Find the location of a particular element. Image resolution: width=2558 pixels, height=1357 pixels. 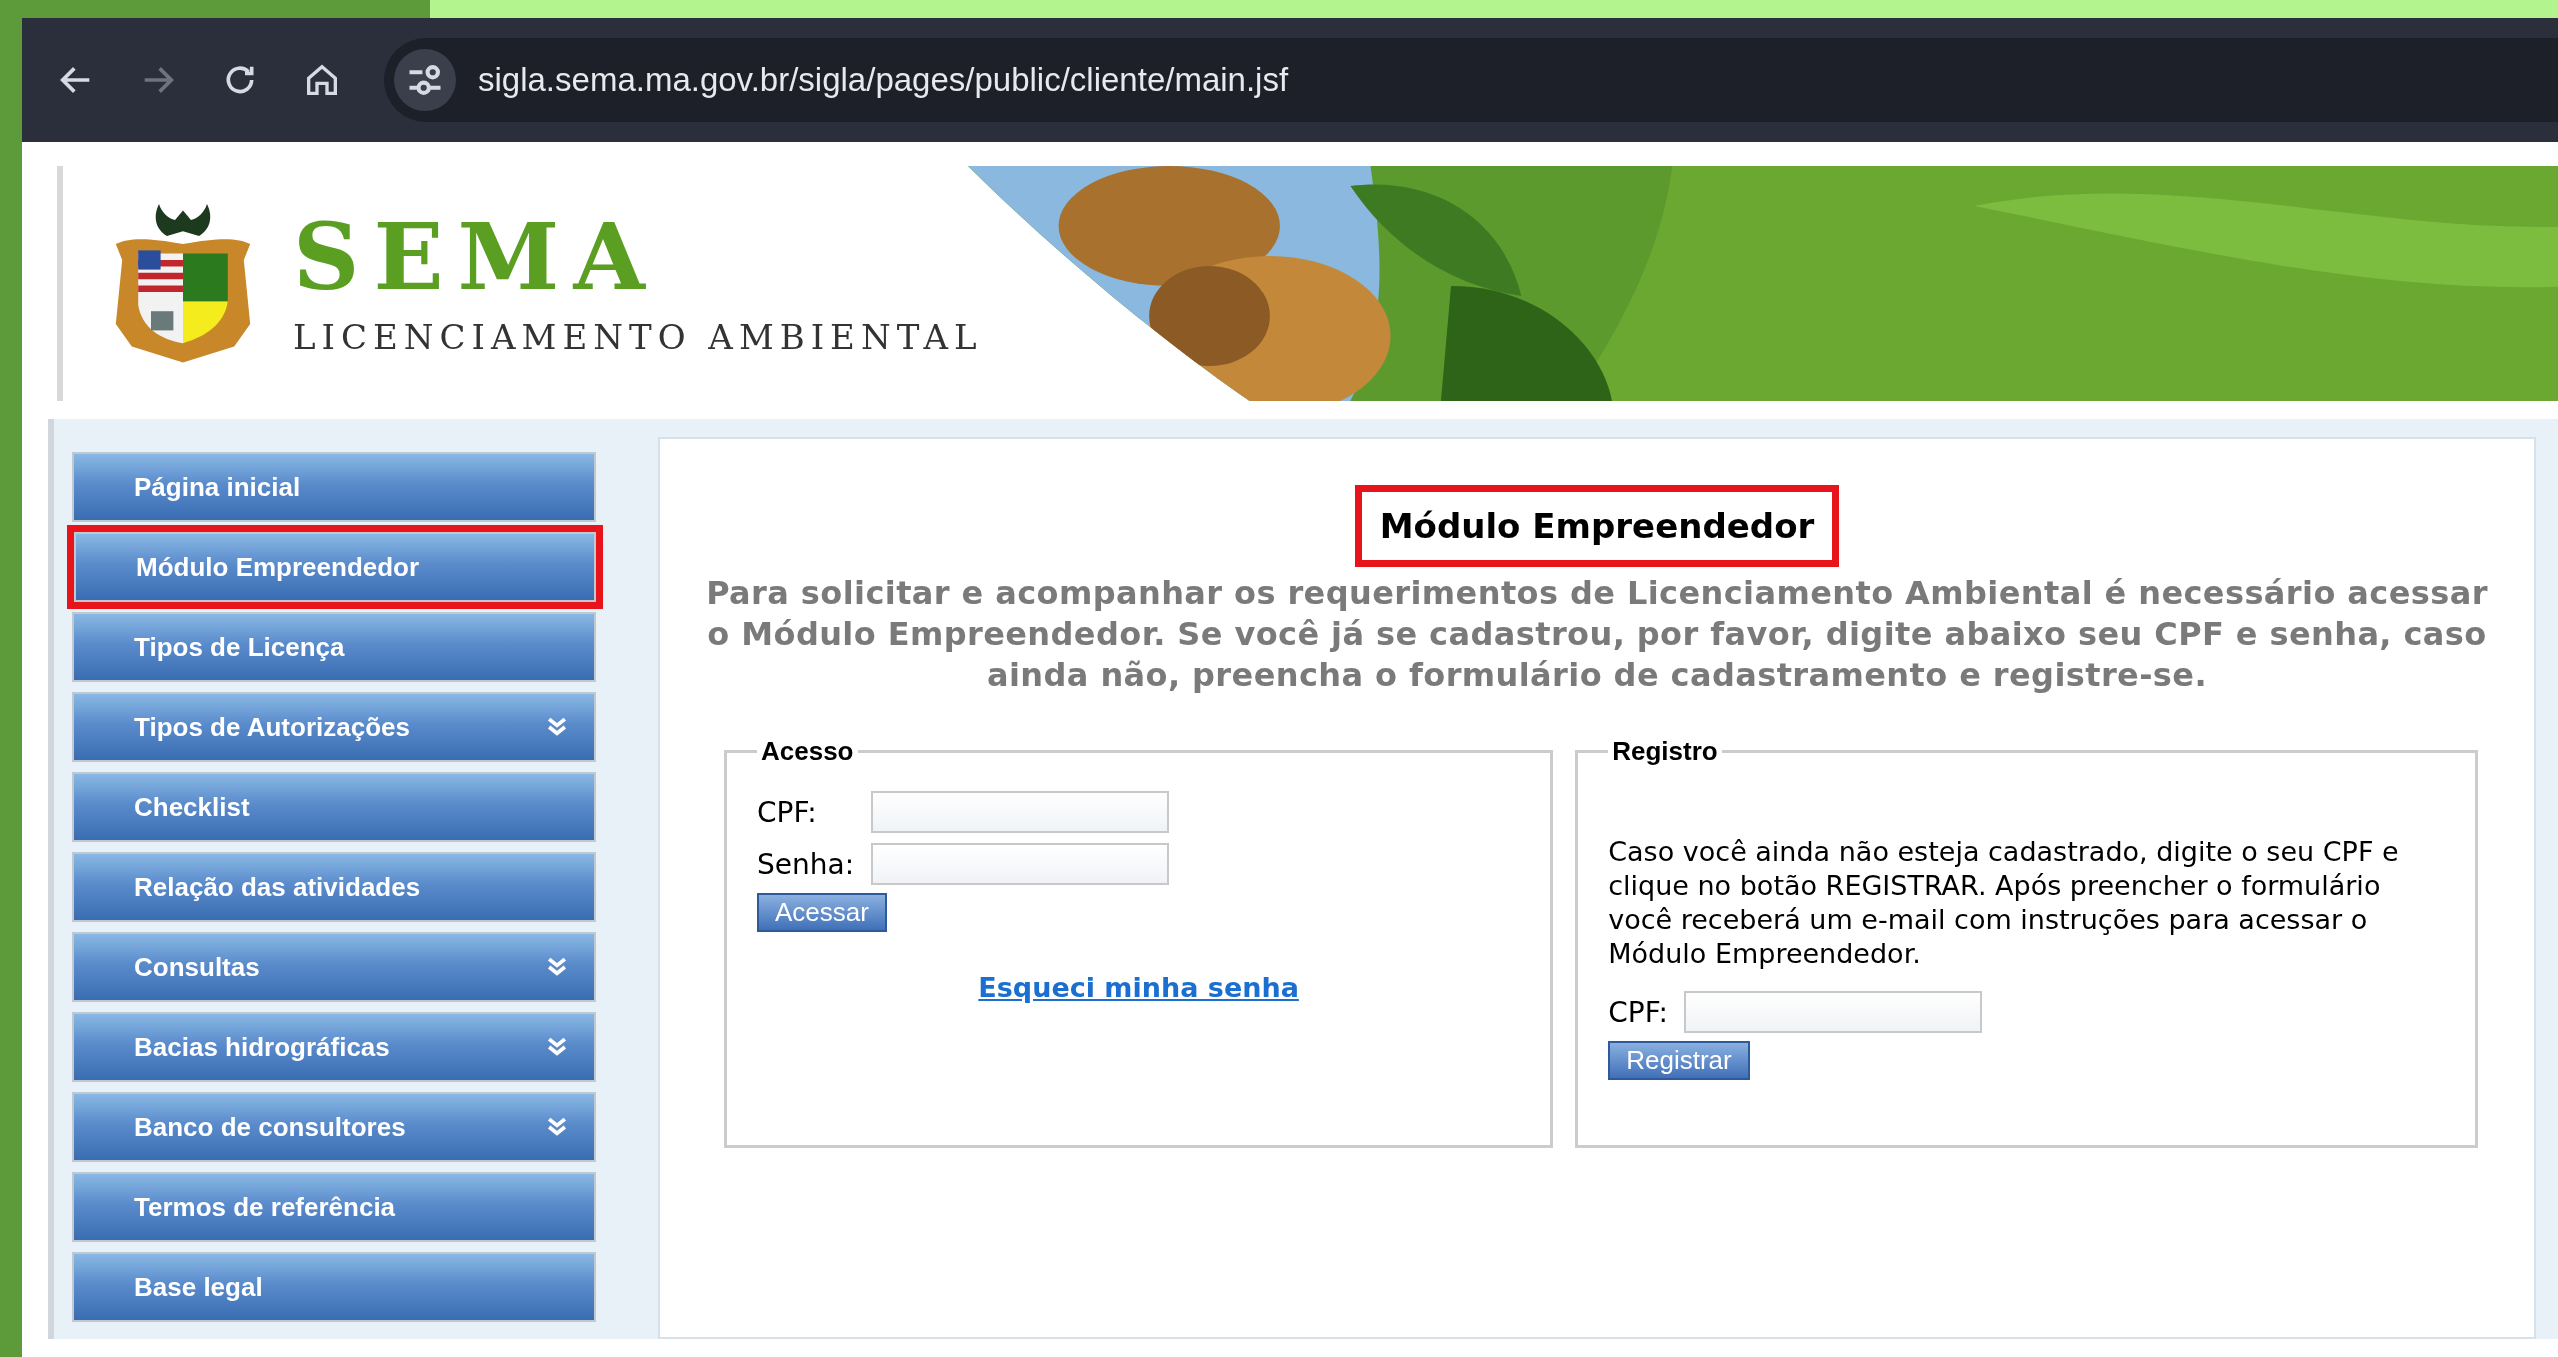

menu-item: Base legal is located at coordinates (334, 1287).